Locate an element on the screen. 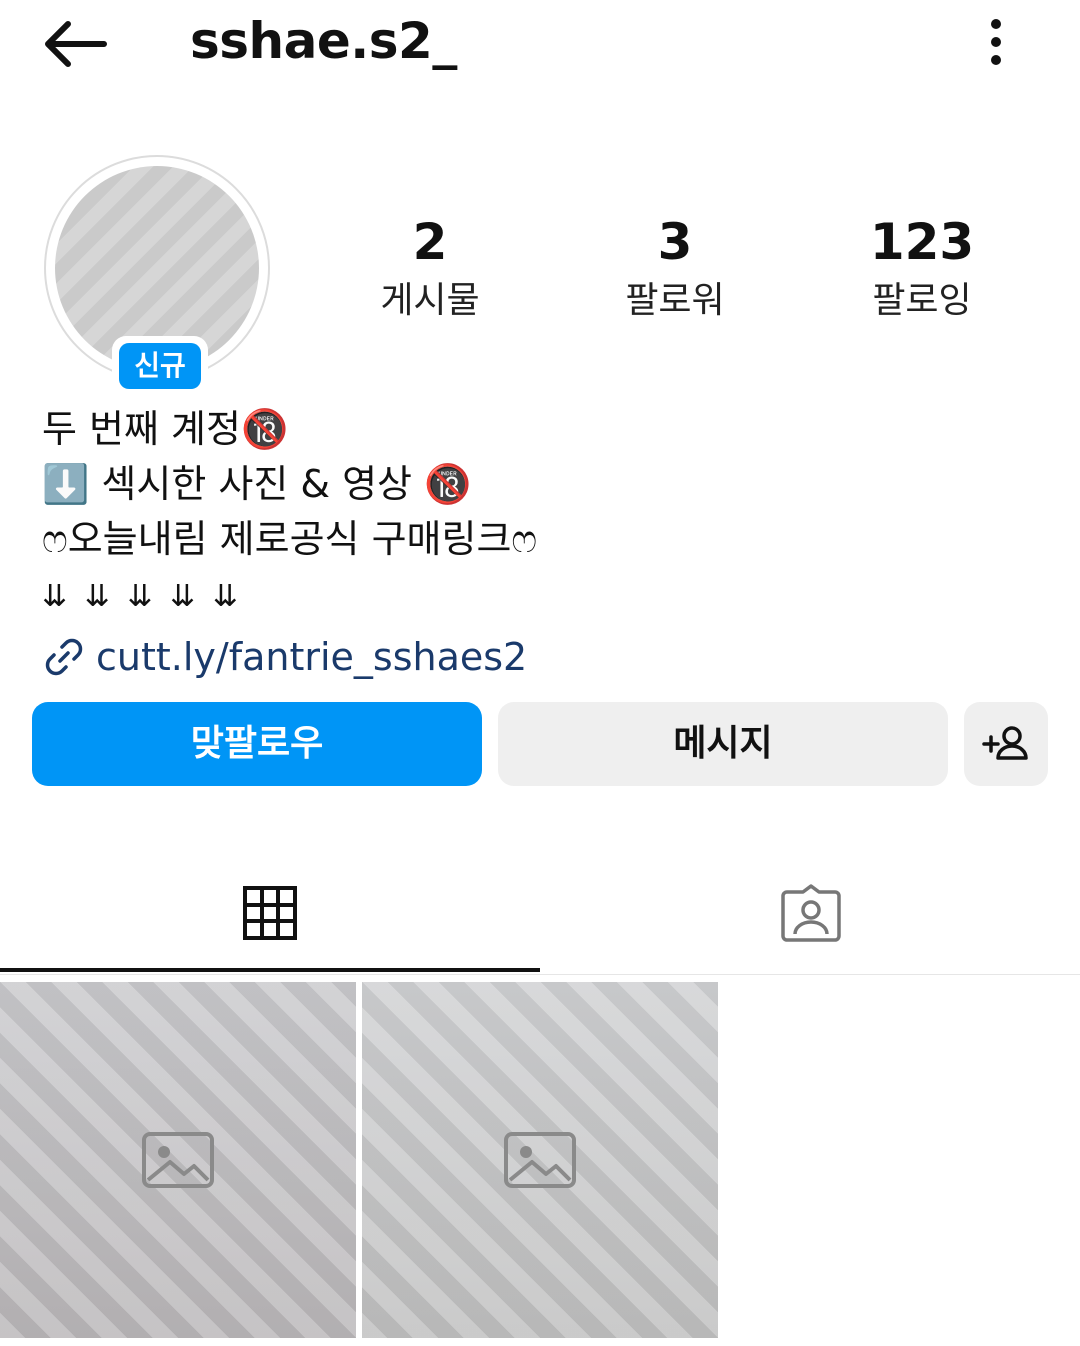  tab-posts-grid is located at coordinates (270, 920).